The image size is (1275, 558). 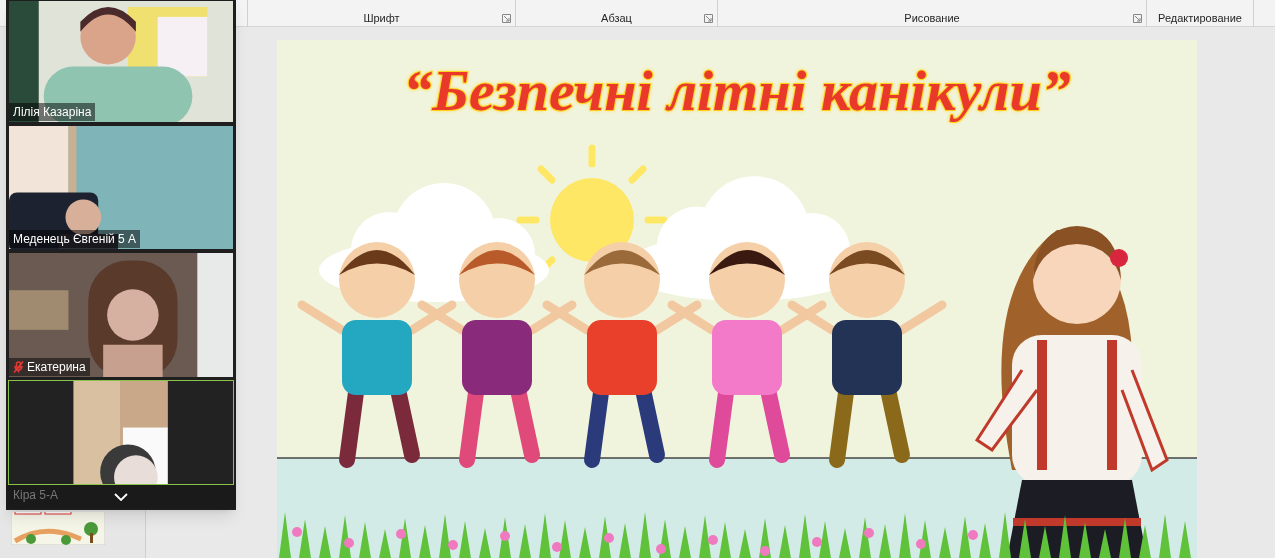 I want to click on group-label: Редактирование, so click(x=1200, y=18).